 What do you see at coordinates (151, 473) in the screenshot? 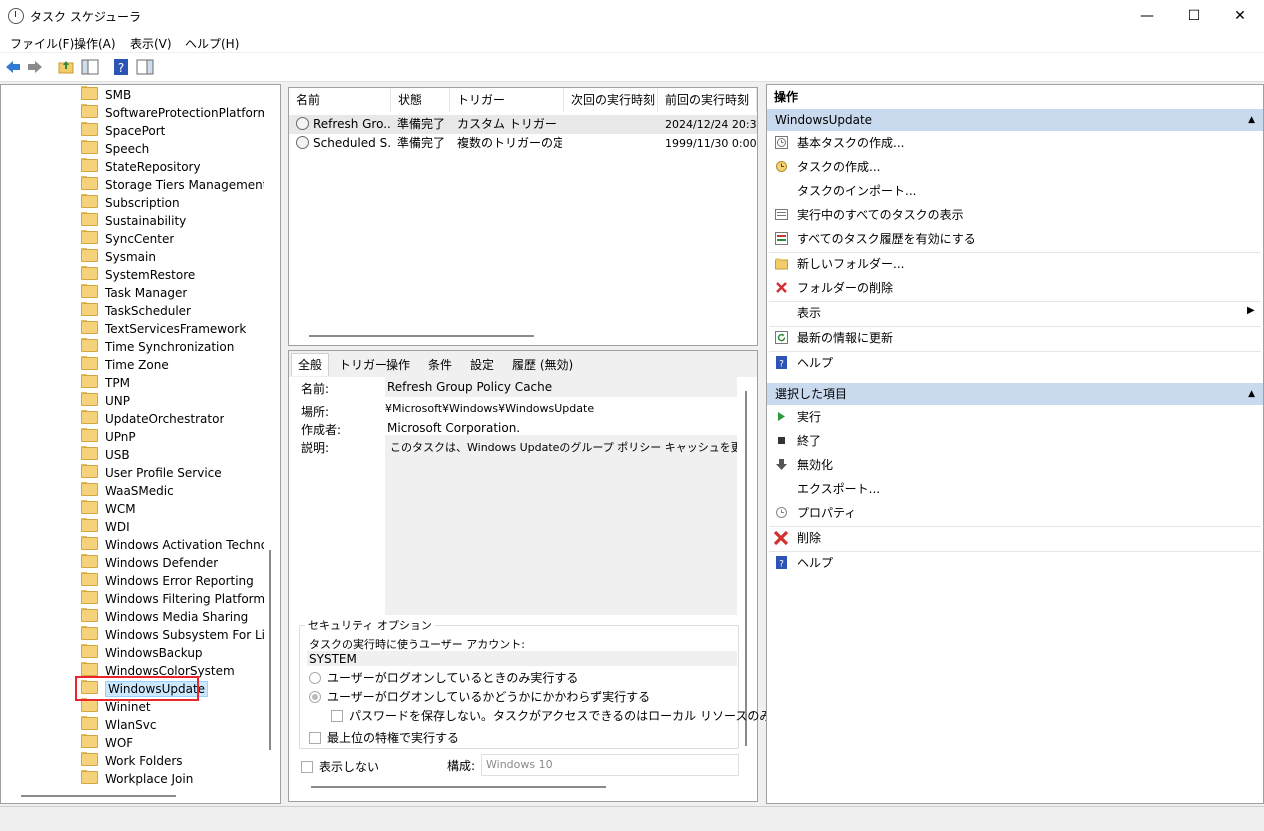
I see `tree-folder-item: User Profile Service` at bounding box center [151, 473].